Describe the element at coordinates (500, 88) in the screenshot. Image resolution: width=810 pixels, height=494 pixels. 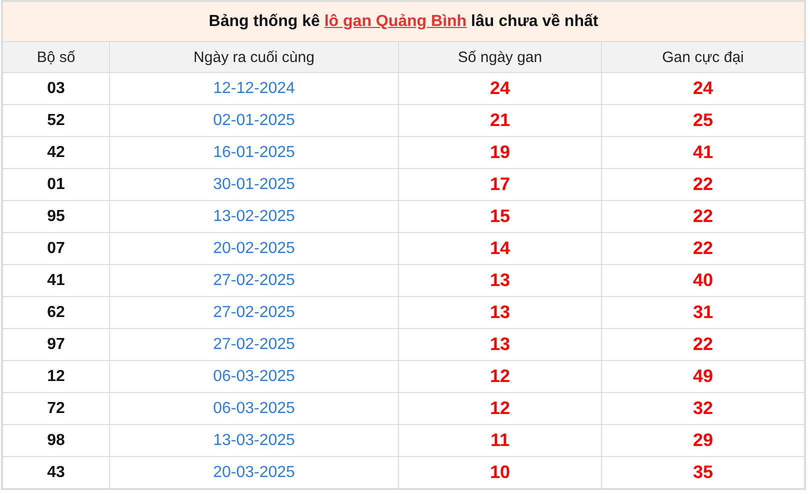
I see `table-cell: 24` at that location.